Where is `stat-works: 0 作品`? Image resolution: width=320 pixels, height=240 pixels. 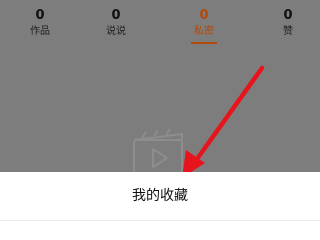
stat-works: 0 作品 is located at coordinates (40, 22).